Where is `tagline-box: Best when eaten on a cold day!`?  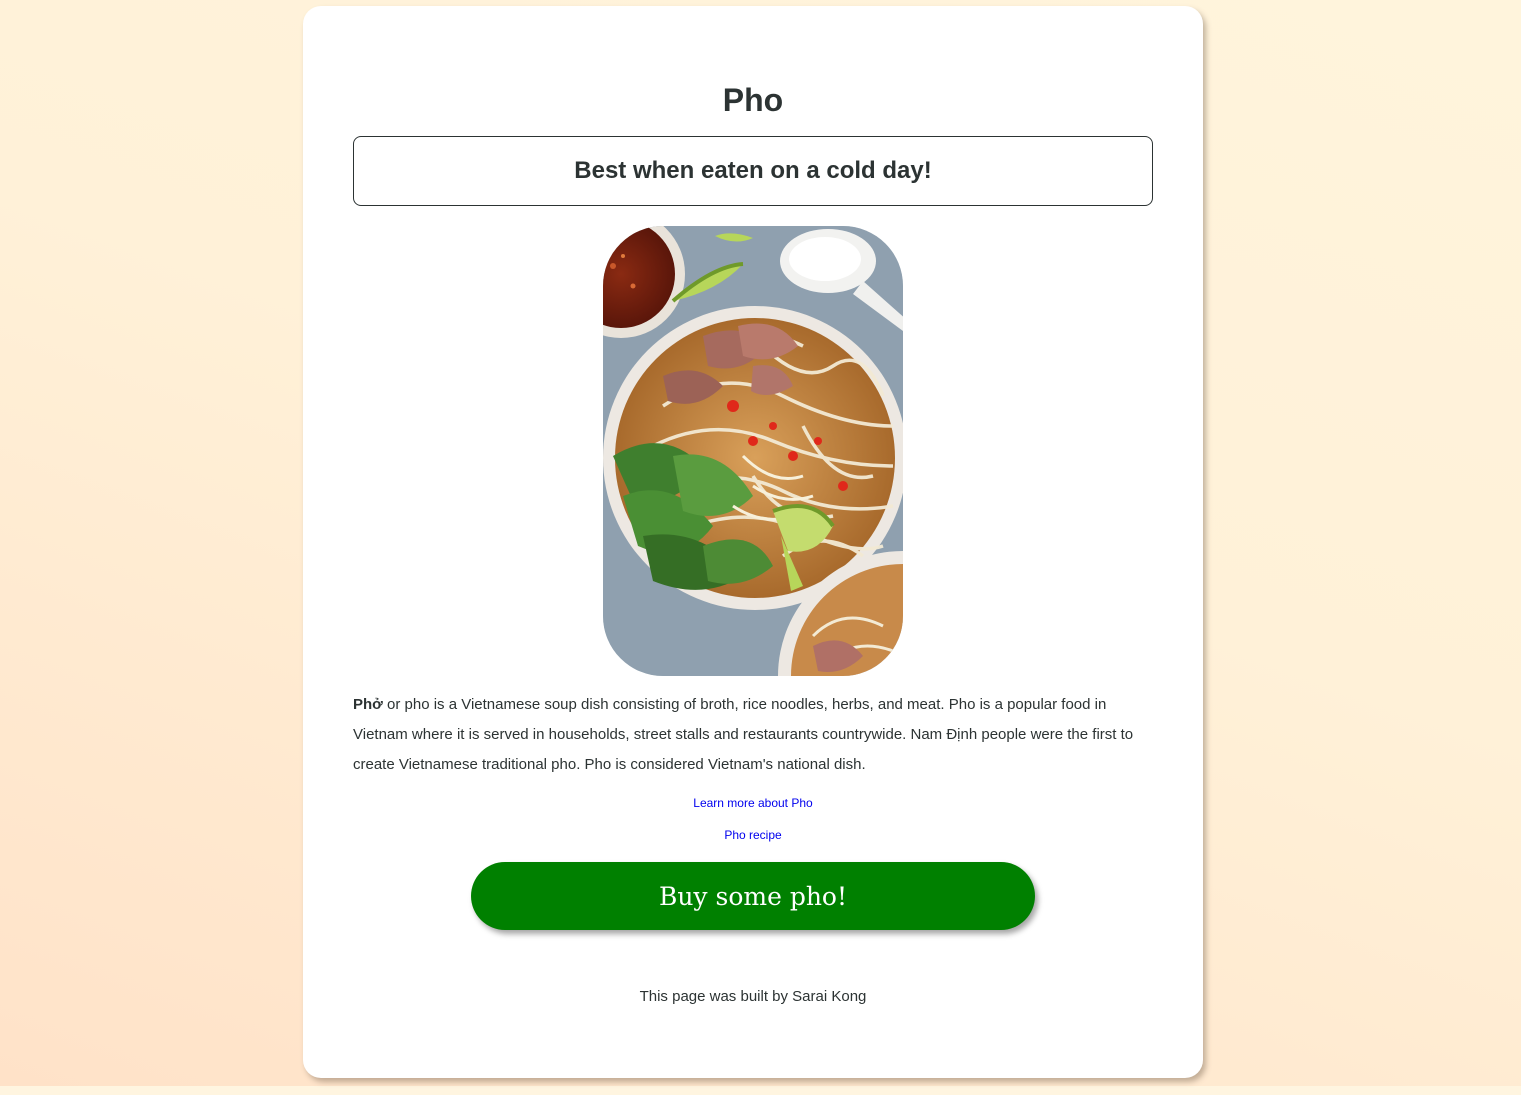 tagline-box: Best when eaten on a cold day! is located at coordinates (753, 171).